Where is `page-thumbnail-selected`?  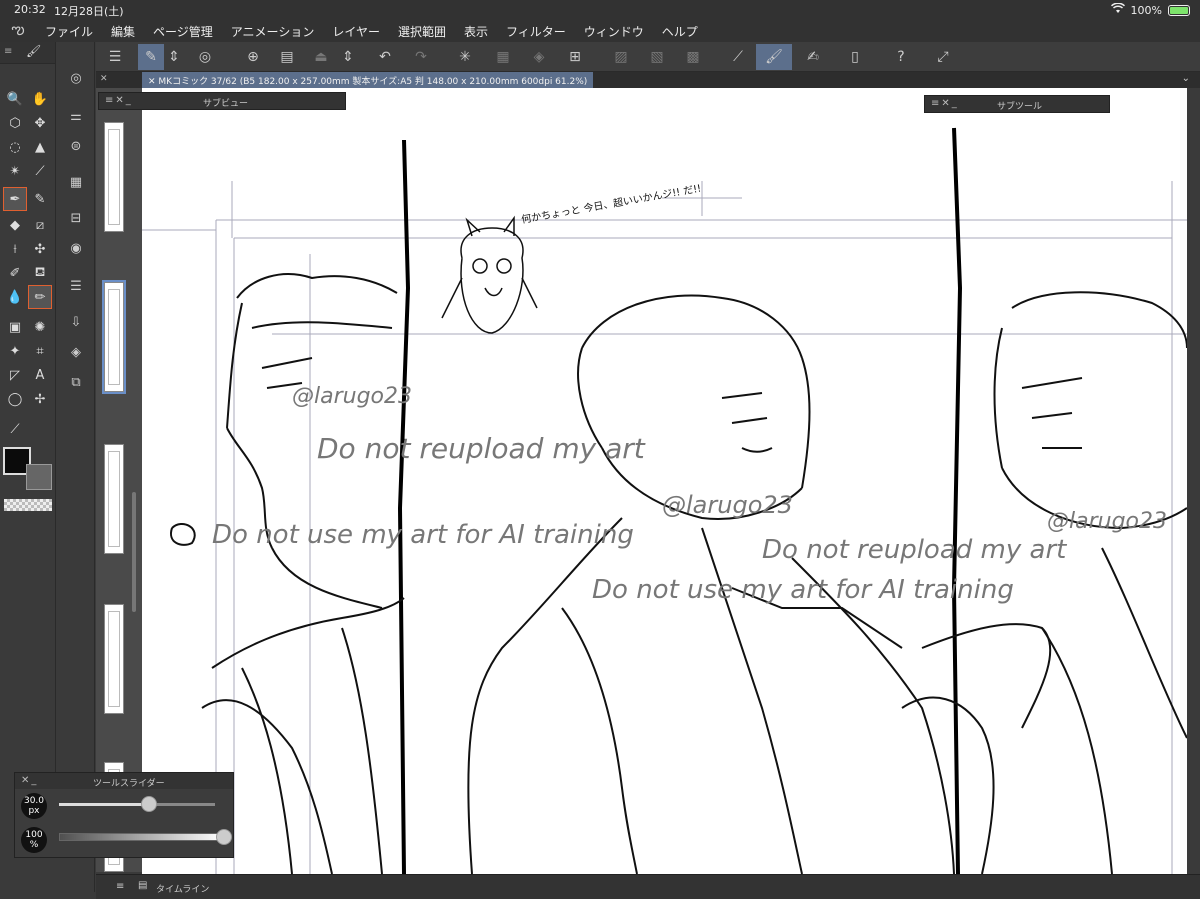
page-thumbnail-selected is located at coordinates (114, 337).